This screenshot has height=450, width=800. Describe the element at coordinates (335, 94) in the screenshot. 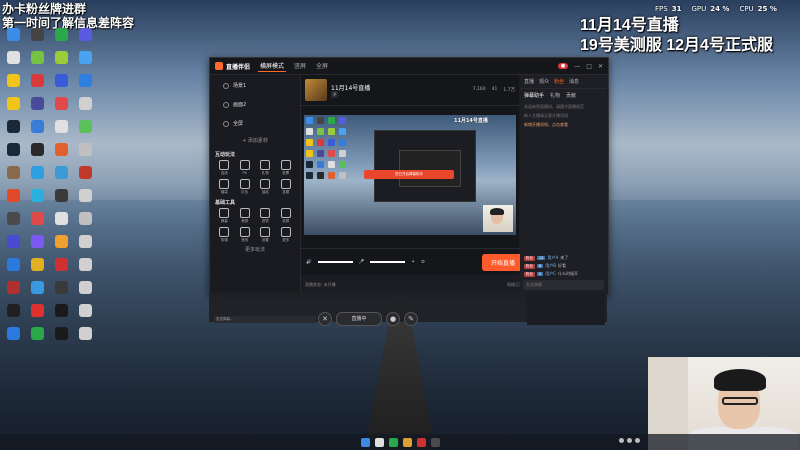

I see `stream-tag: #` at that location.